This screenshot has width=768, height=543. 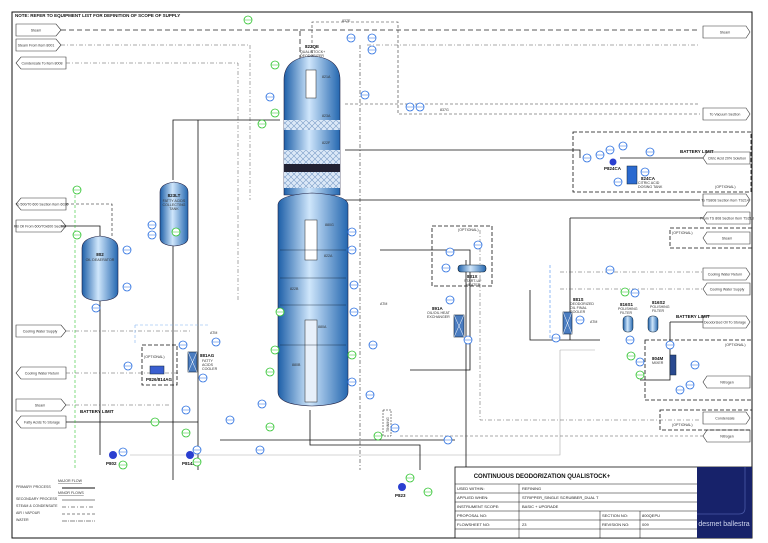 What do you see at coordinates (174, 195) in the screenshot?
I see `fa-tank-tag: 823LT` at bounding box center [174, 195].